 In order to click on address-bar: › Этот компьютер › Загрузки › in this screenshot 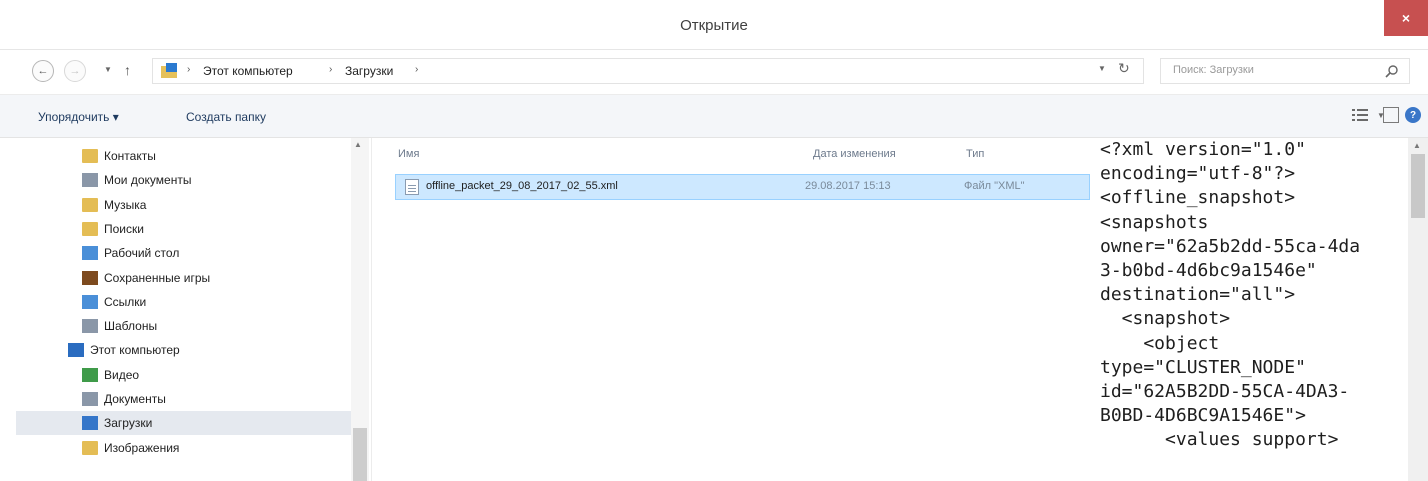, I will do `click(648, 71)`.